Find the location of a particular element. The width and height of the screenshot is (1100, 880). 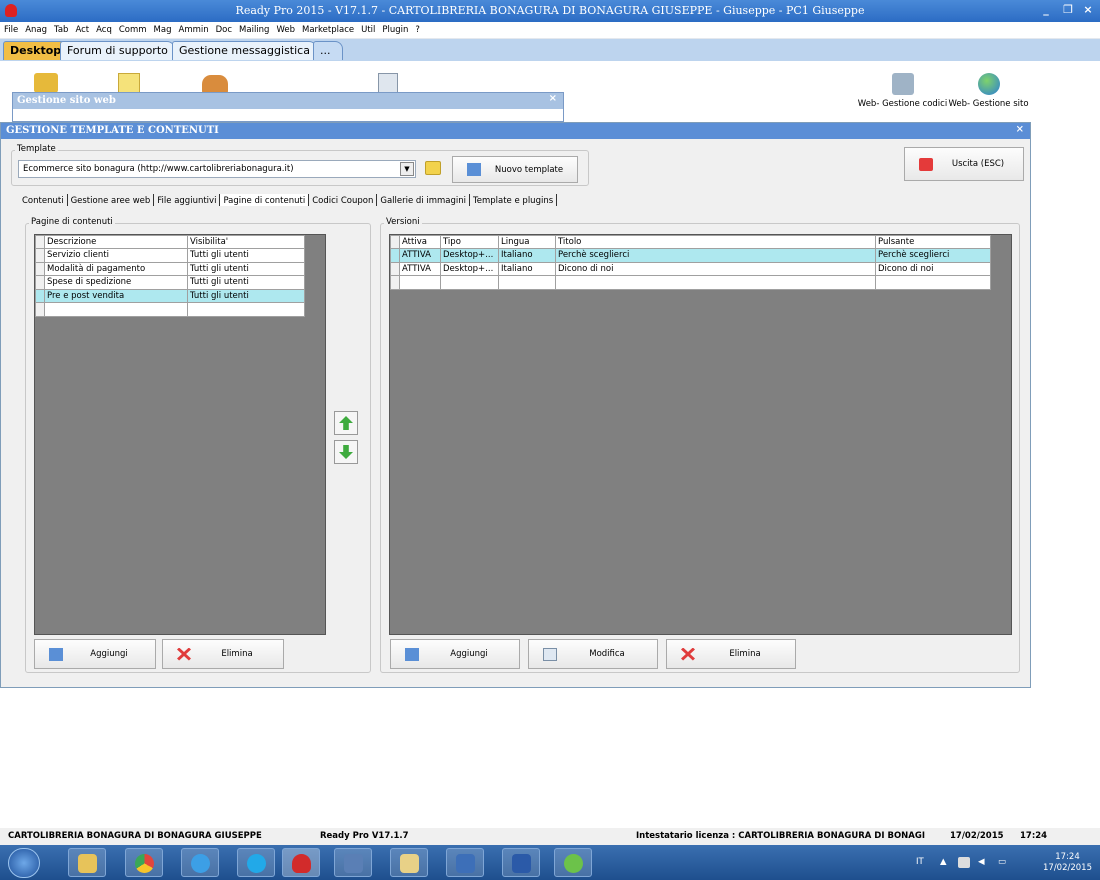

menu-tab: Tab is located at coordinates (60, 28).